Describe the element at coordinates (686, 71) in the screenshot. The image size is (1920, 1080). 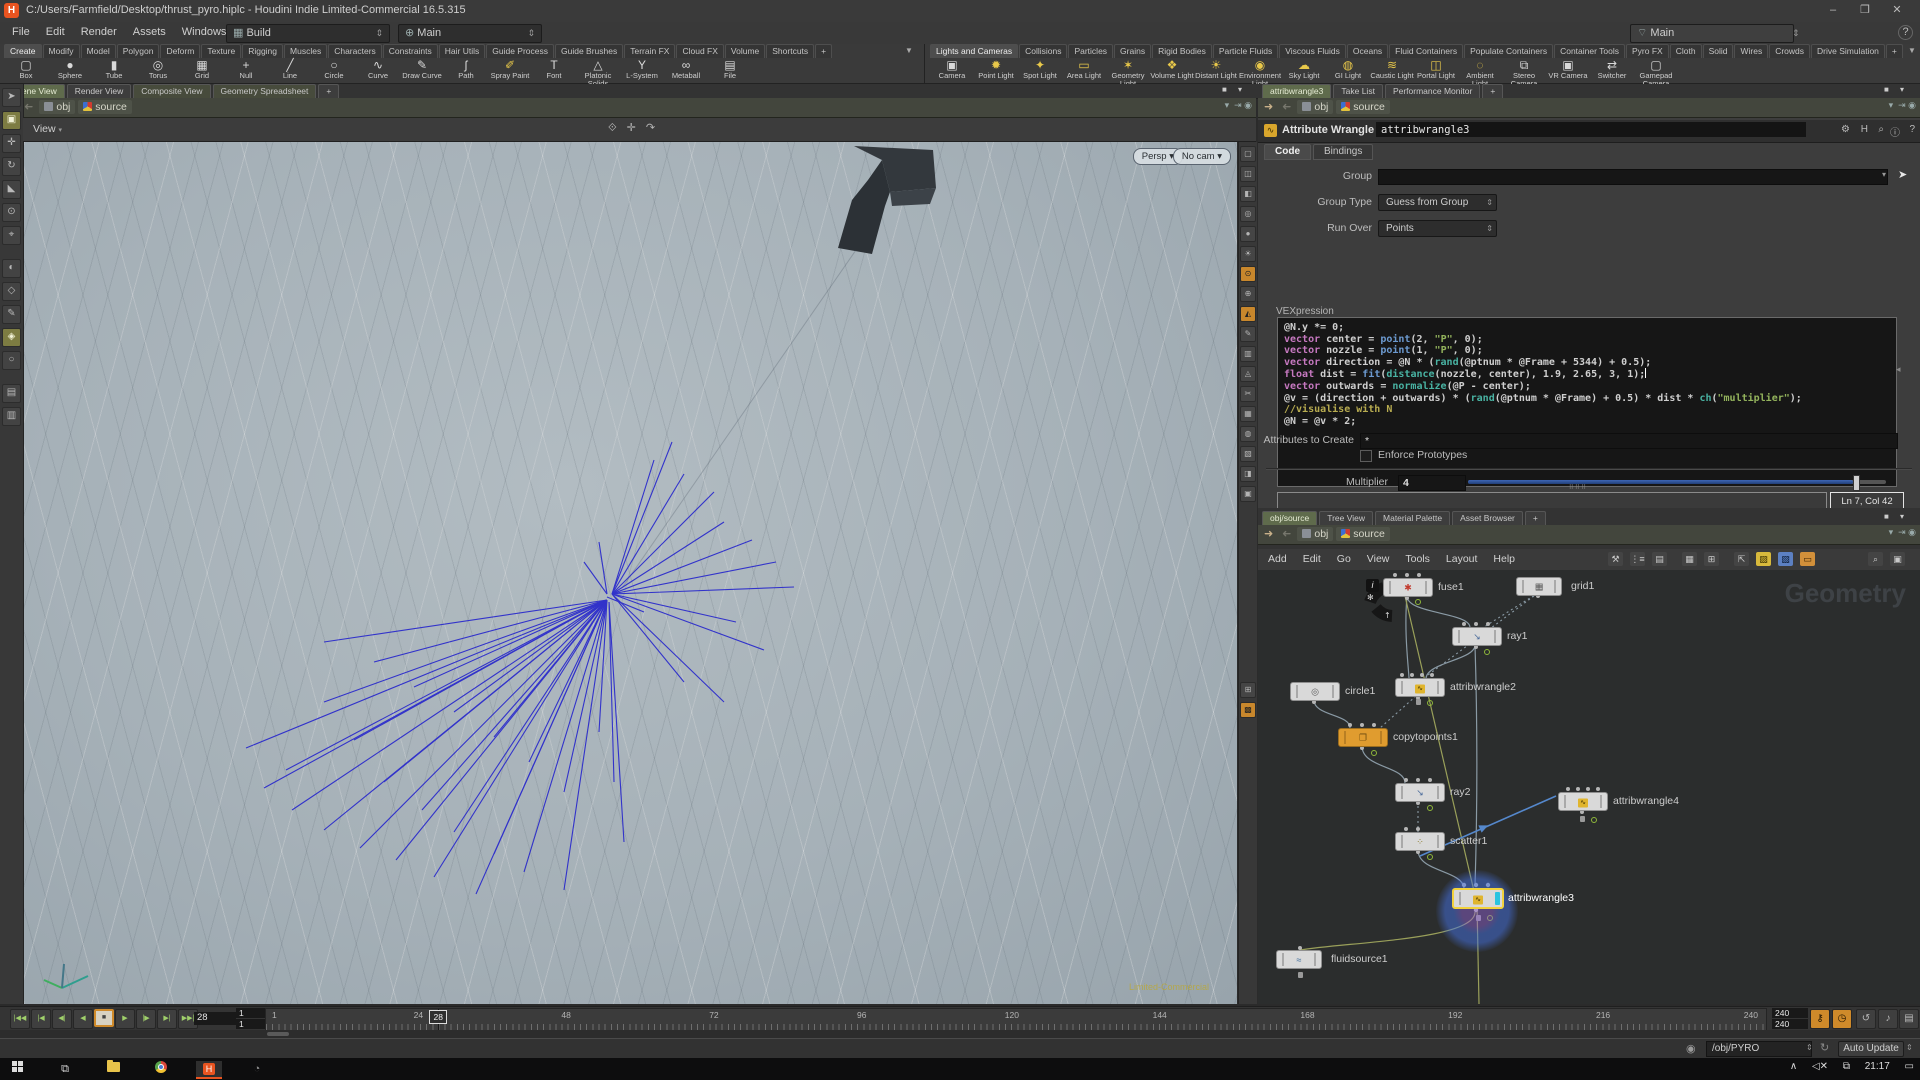
I see `shelf-tool: ∞ Metaball` at that location.